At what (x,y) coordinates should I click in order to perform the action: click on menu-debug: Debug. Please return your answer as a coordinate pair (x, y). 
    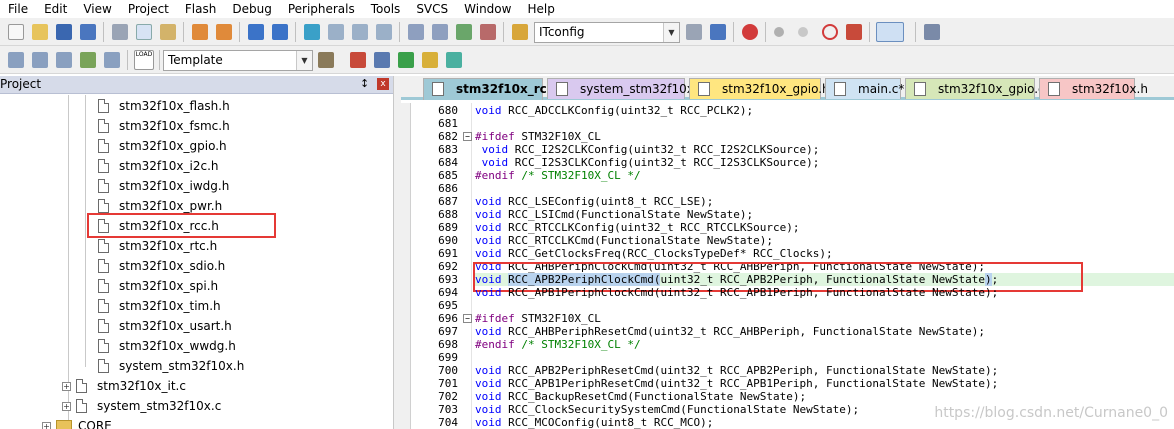
    Looking at the image, I should click on (251, 9).